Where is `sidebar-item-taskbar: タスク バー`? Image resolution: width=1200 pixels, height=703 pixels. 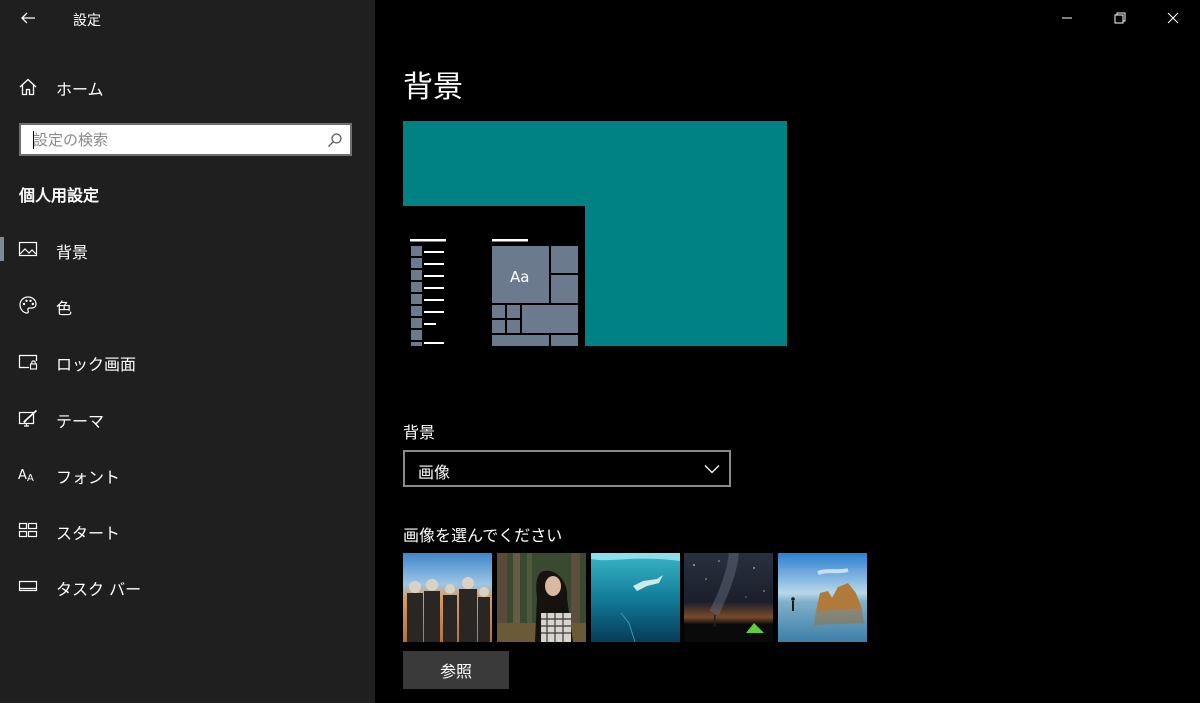 sidebar-item-taskbar: タスク バー is located at coordinates (187, 586).